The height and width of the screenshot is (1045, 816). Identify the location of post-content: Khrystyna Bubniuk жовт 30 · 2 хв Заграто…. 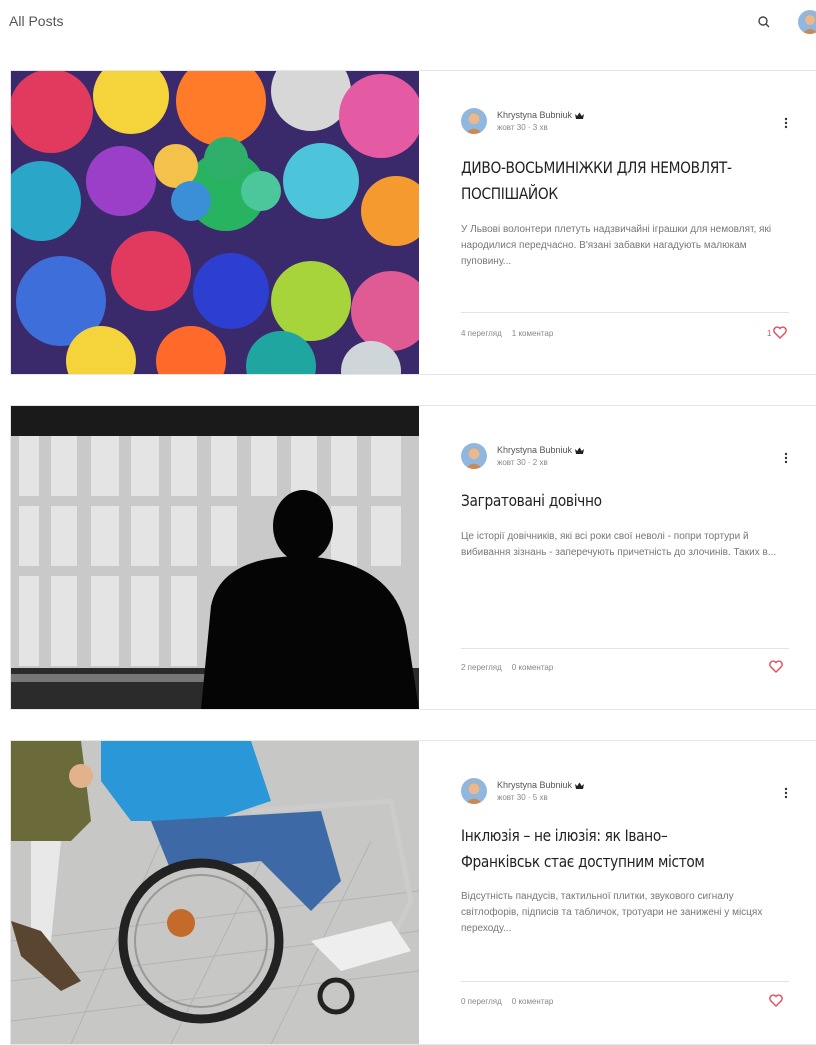
(617, 557).